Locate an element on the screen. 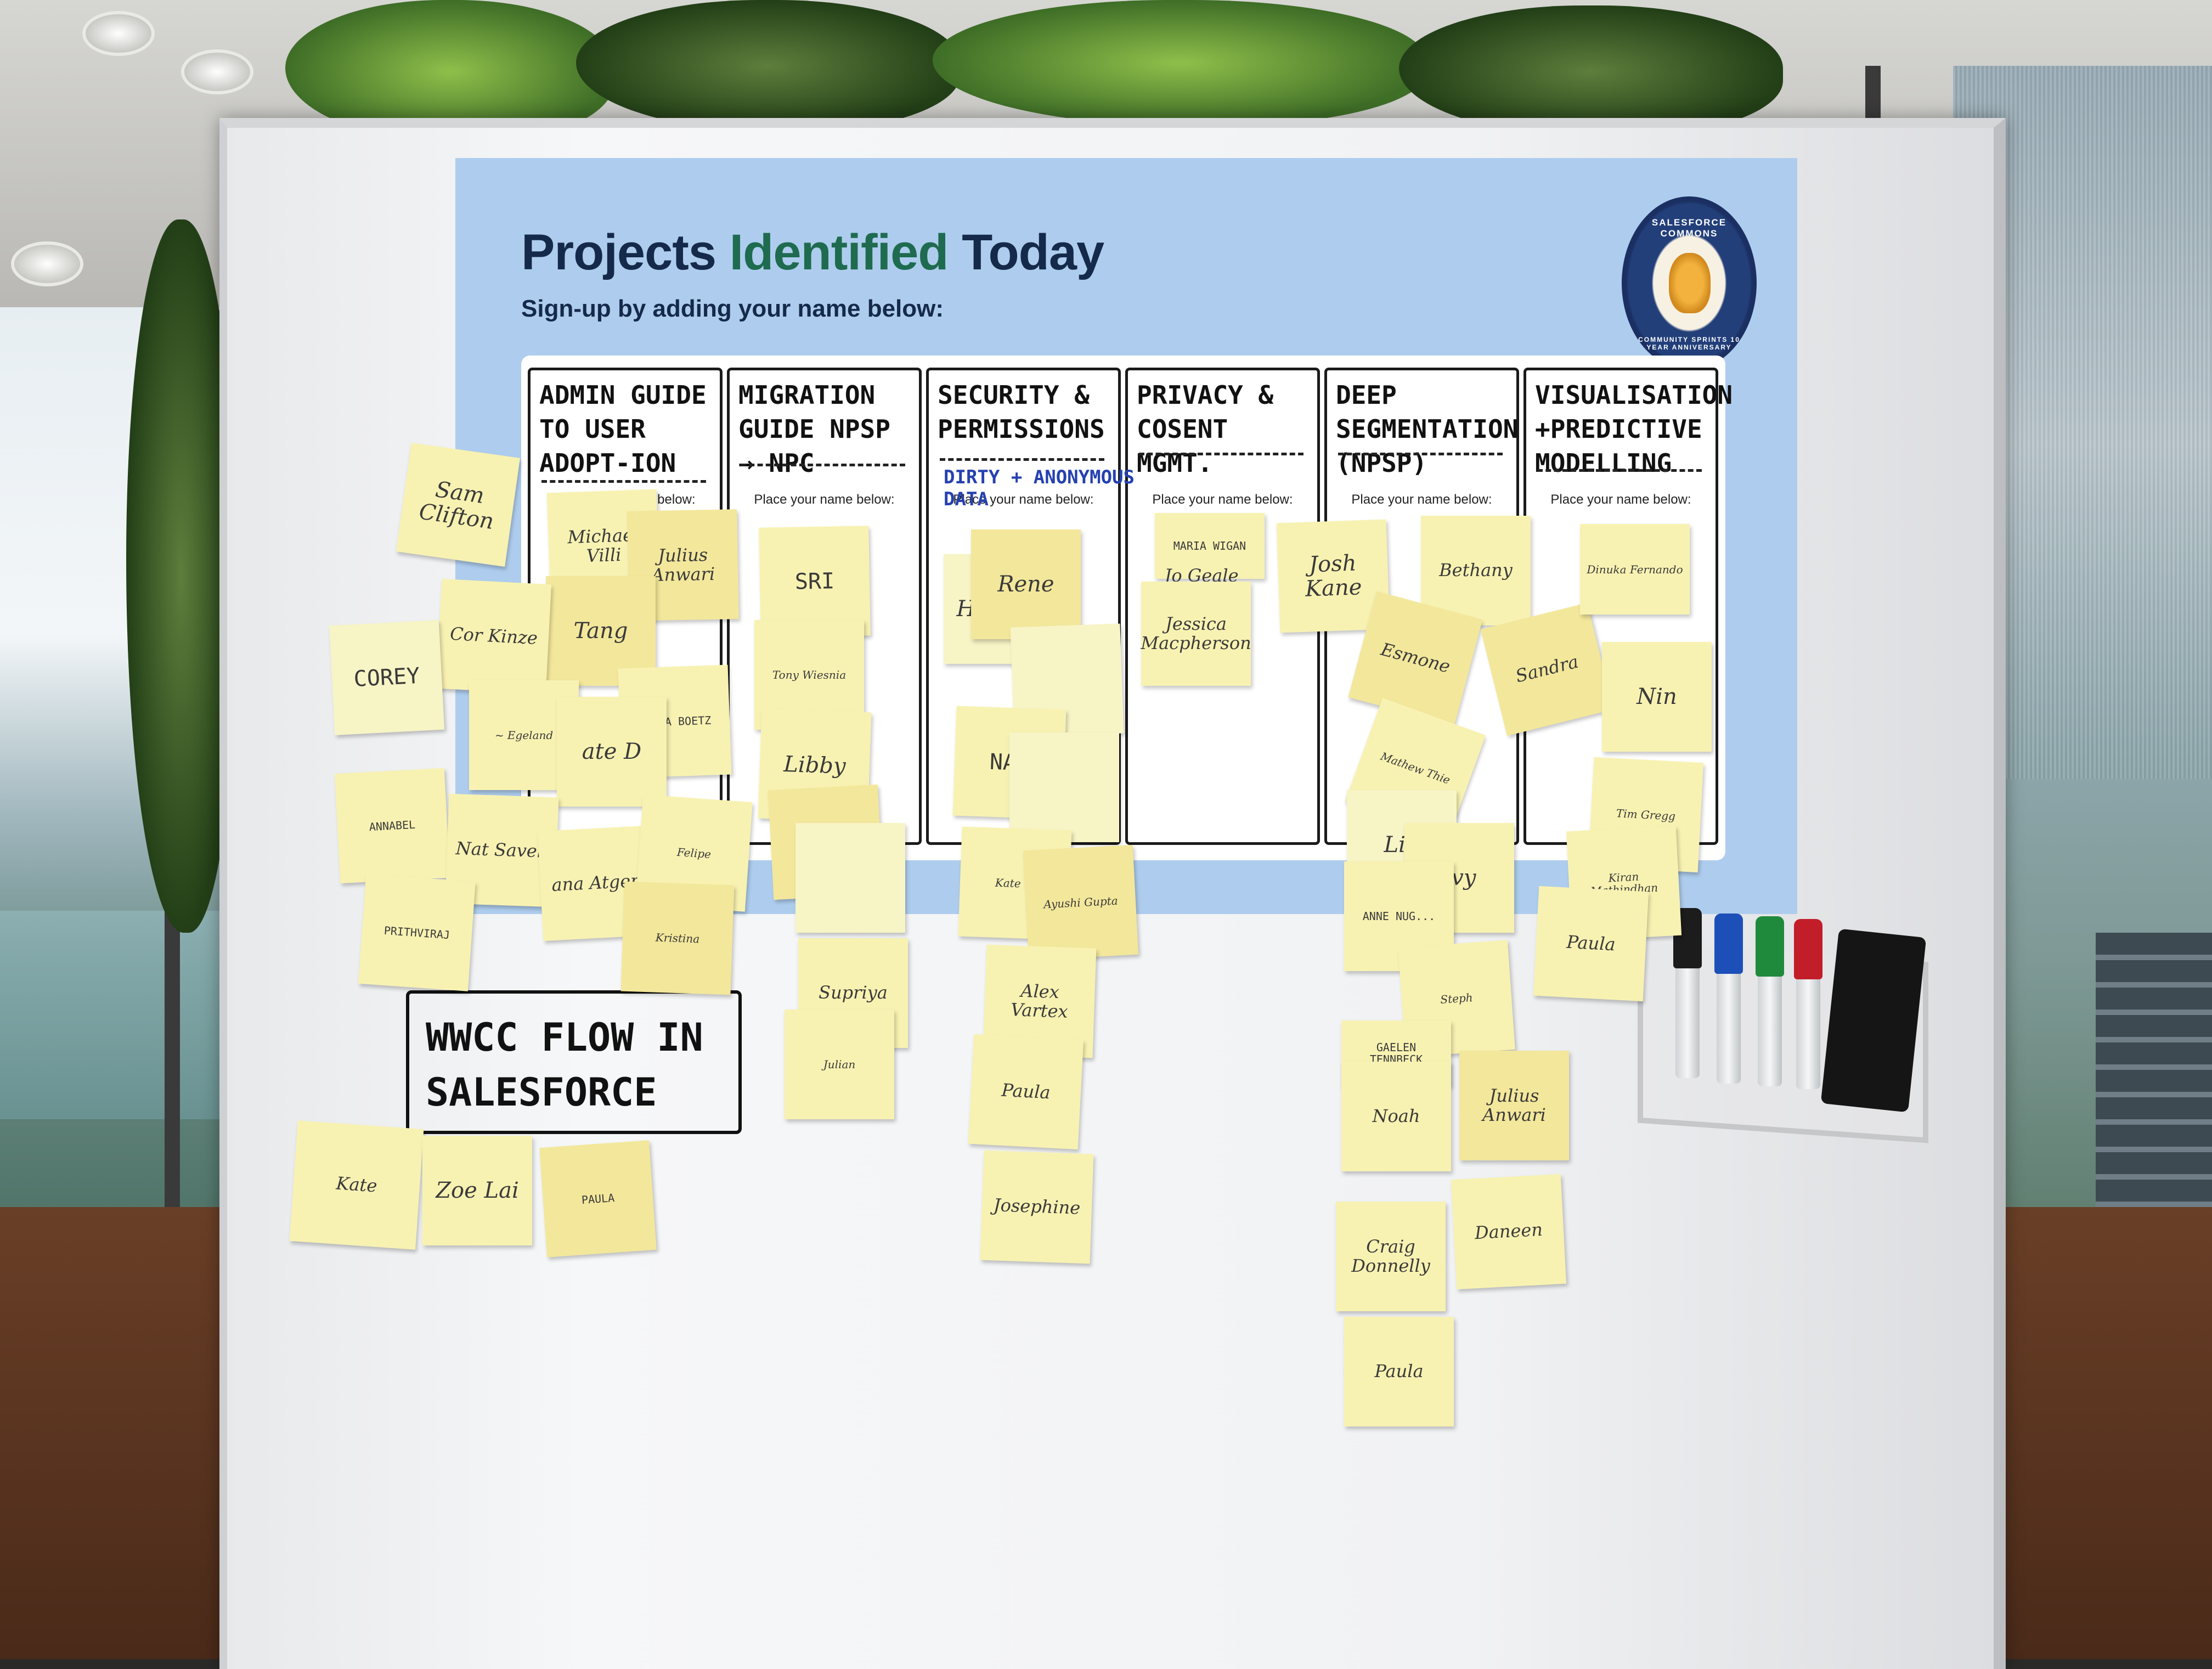 This screenshot has width=2212, height=1669. whiteboard-eraser is located at coordinates (1874, 1020).